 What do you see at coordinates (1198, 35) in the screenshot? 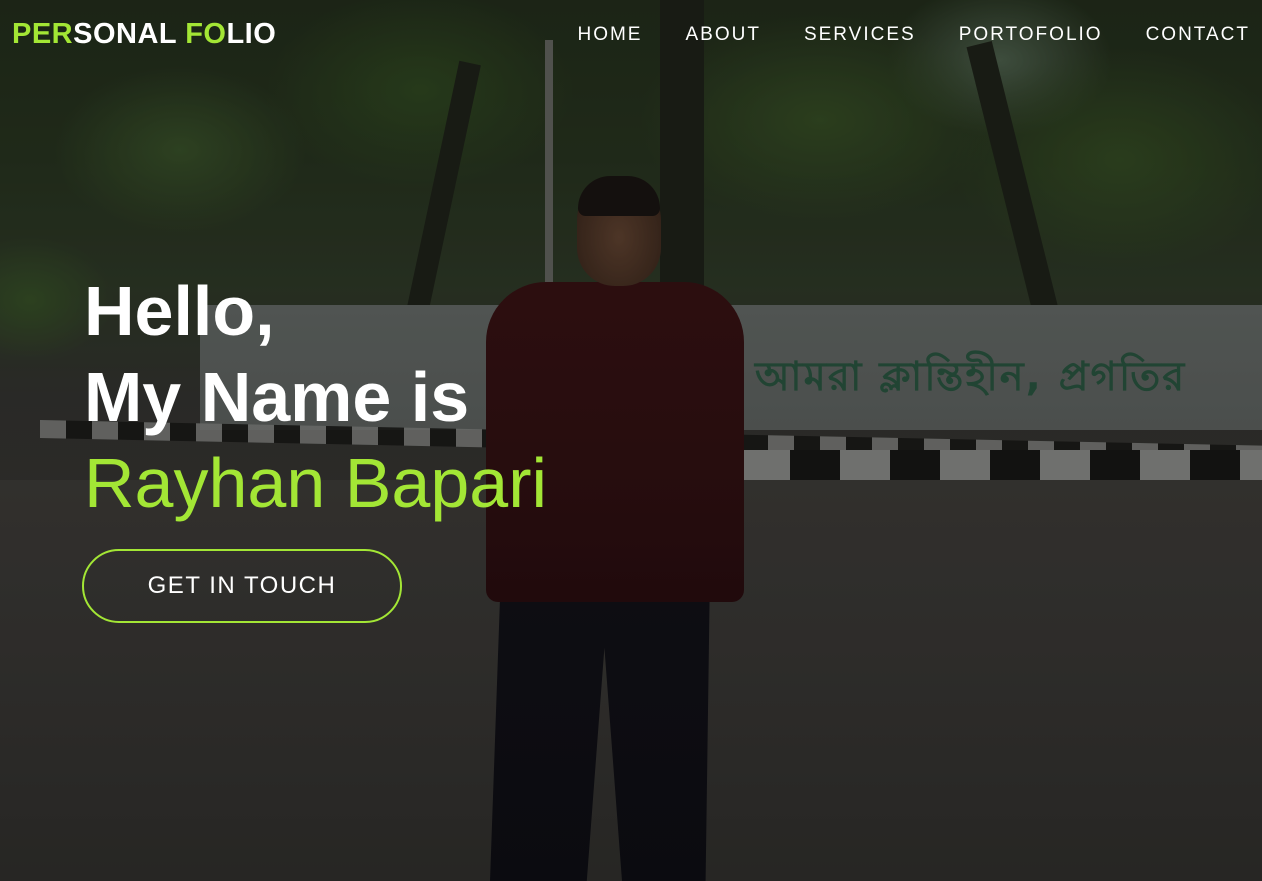
I see `nav-contact: CONTACT` at bounding box center [1198, 35].